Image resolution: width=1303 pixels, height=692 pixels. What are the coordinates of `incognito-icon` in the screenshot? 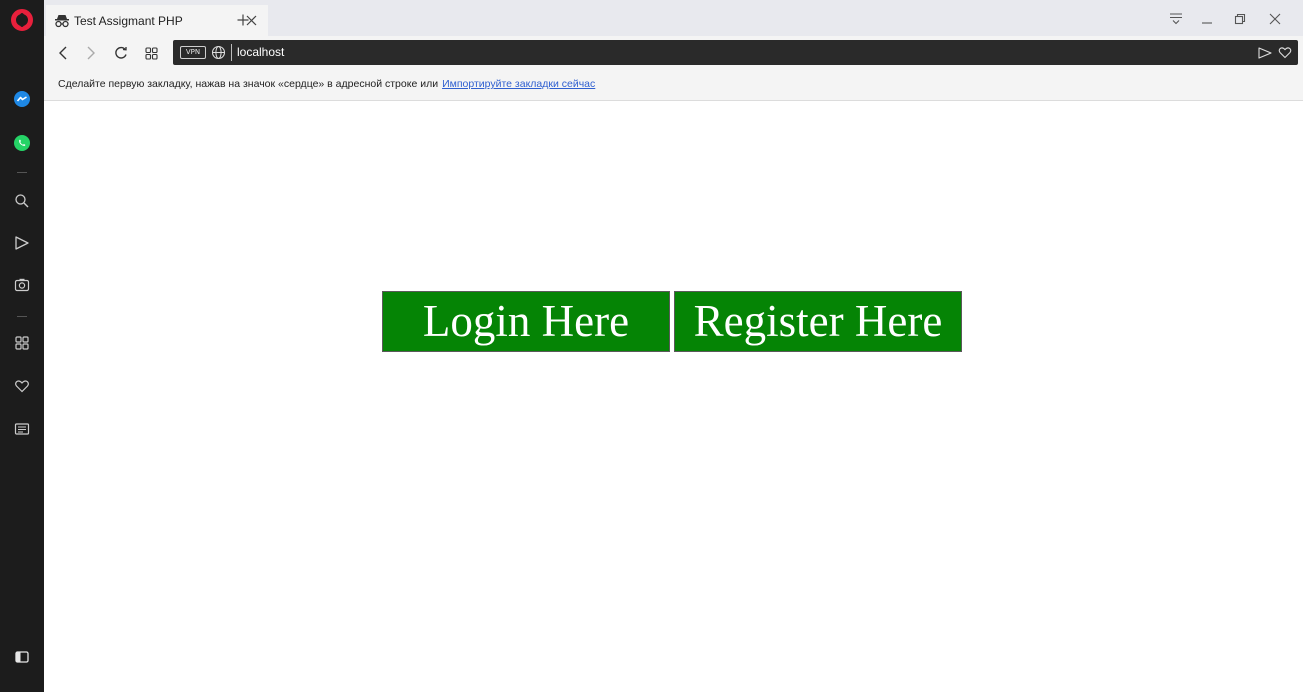 It's located at (62, 21).